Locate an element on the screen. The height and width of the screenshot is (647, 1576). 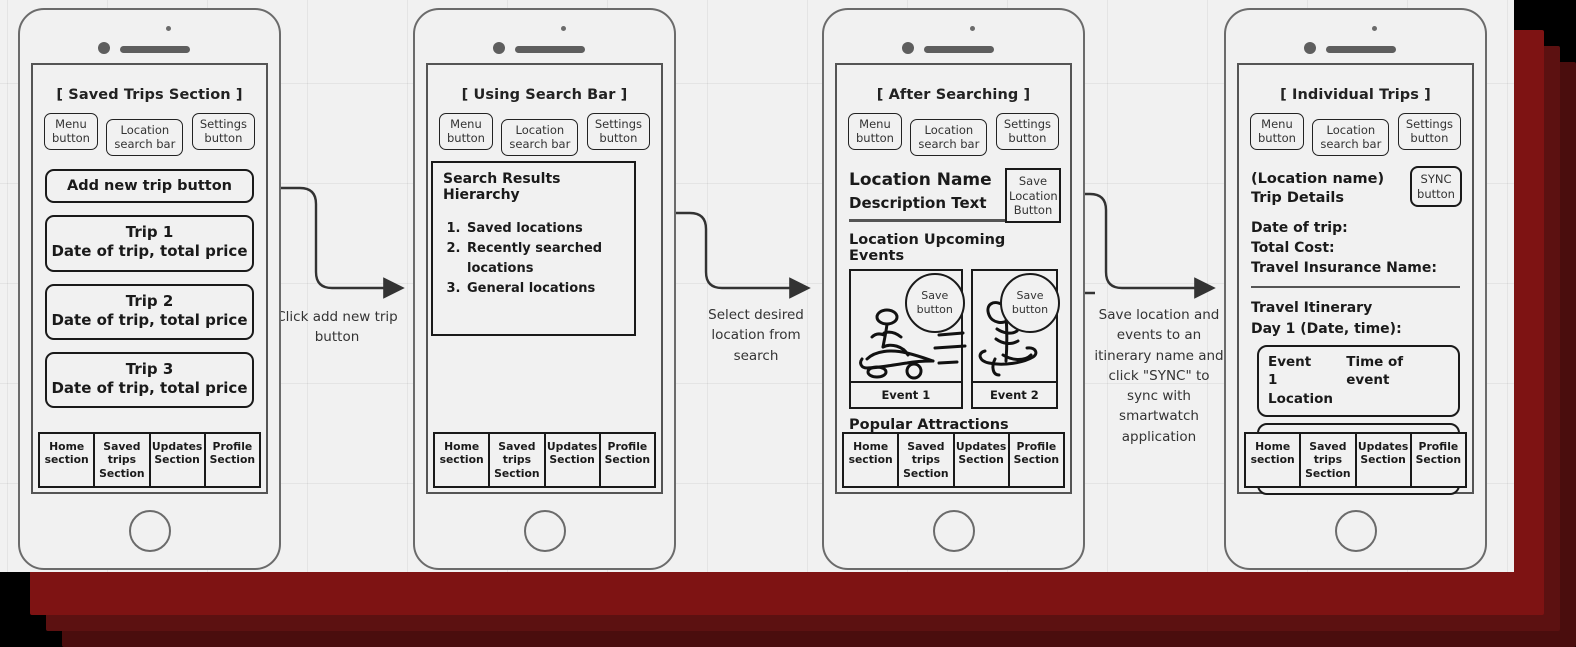
event-label: Event 1 is located at coordinates (906, 394).